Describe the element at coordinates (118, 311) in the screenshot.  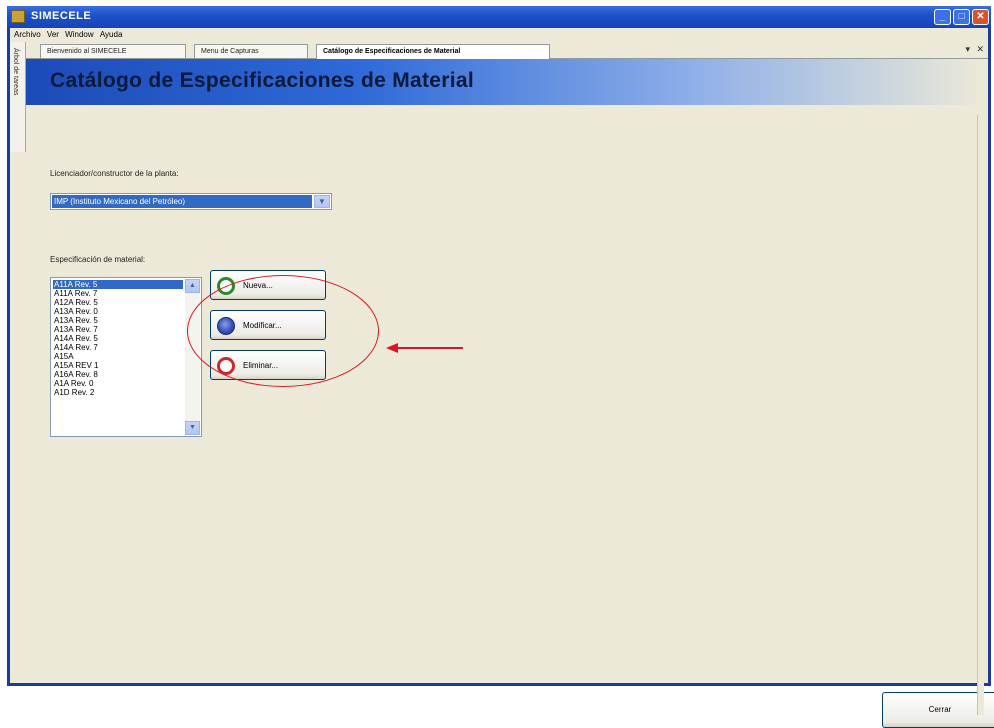
I see `list-item: A13A Rev. 0` at that location.